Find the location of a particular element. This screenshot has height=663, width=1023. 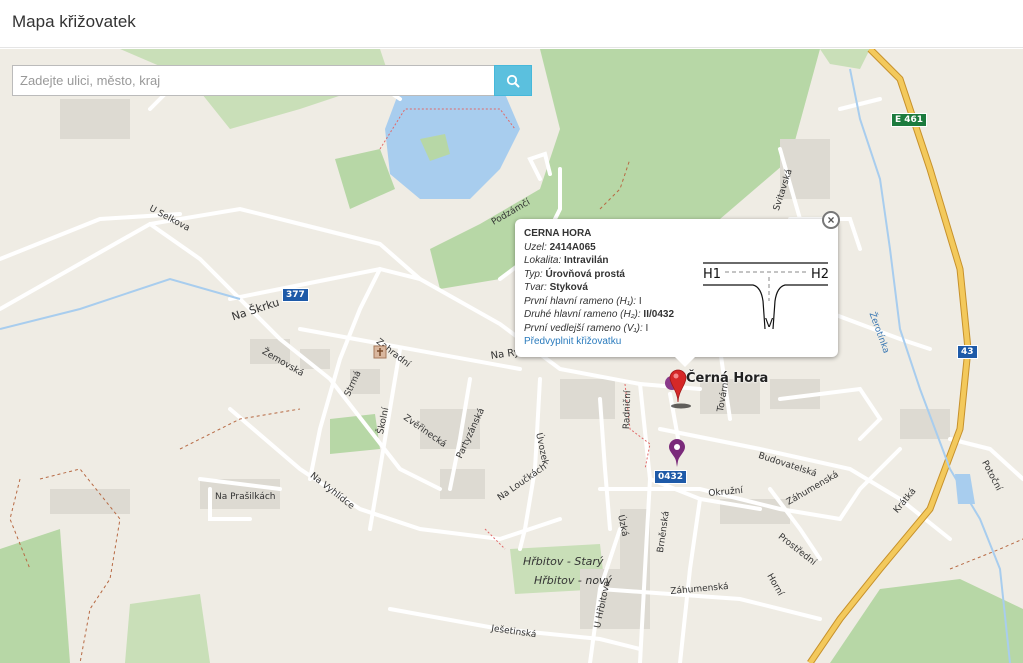

place-label: Černá Hora is located at coordinates (727, 378).